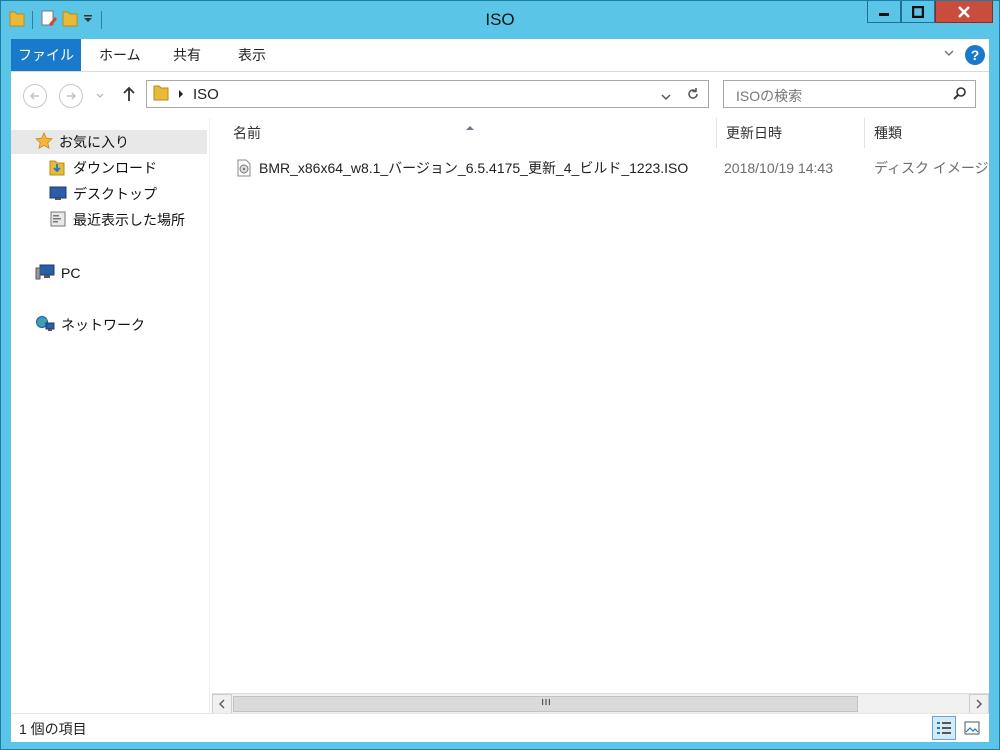 Image resolution: width=1000 pixels, height=750 pixels. I want to click on chevron-right-icon, so click(979, 704).